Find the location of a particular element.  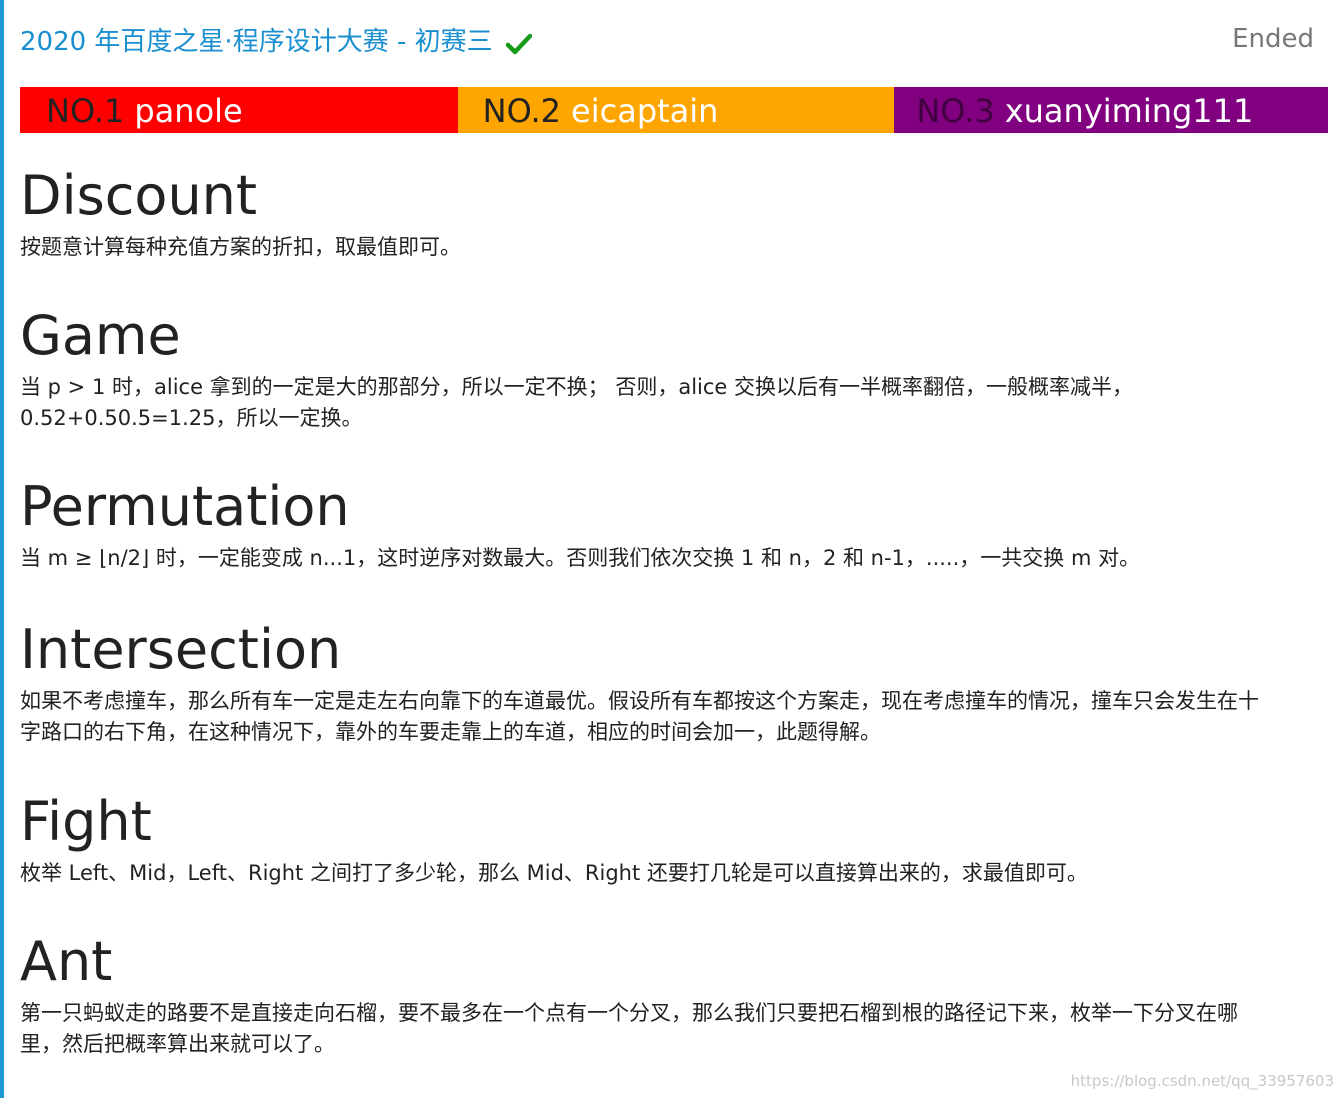

winner-name: panole is located at coordinates (188, 111).